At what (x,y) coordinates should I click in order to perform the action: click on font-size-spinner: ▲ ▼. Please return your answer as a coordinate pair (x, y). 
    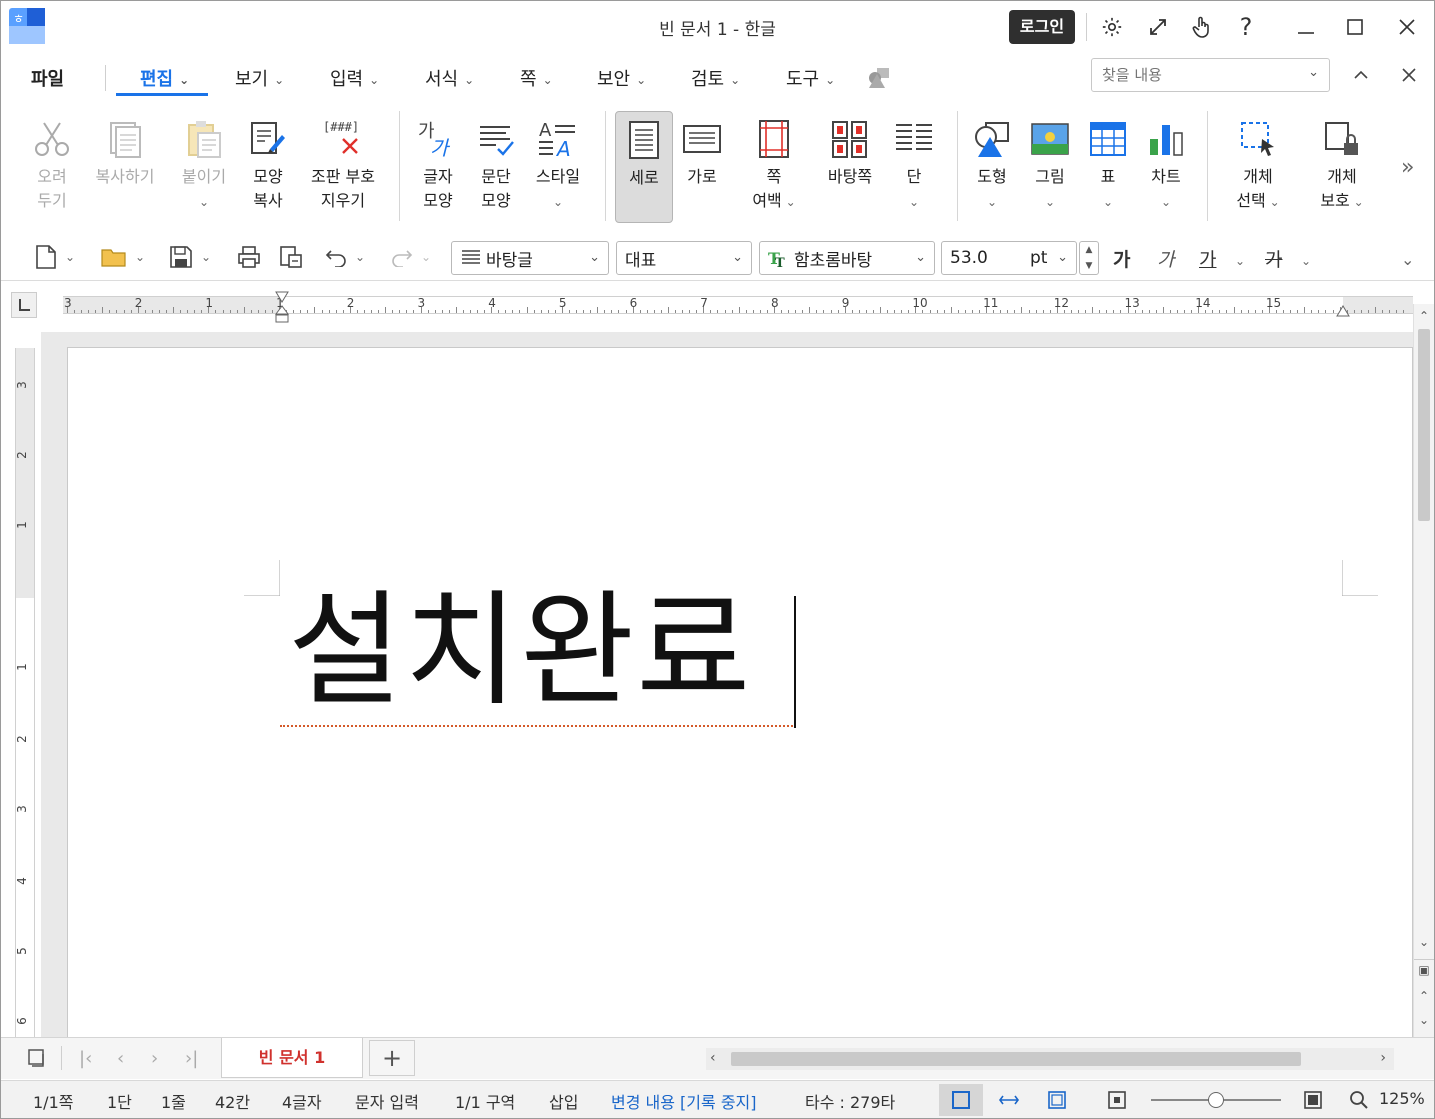
    Looking at the image, I should click on (1089, 258).